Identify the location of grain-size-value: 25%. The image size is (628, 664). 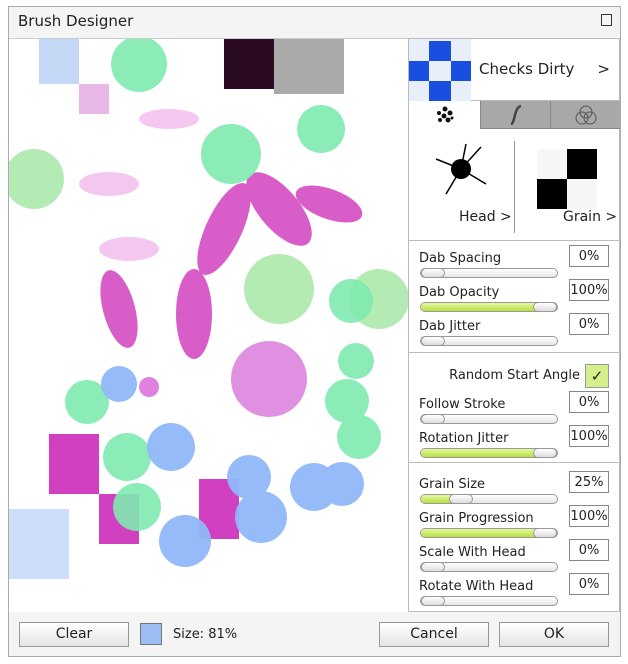
(589, 482).